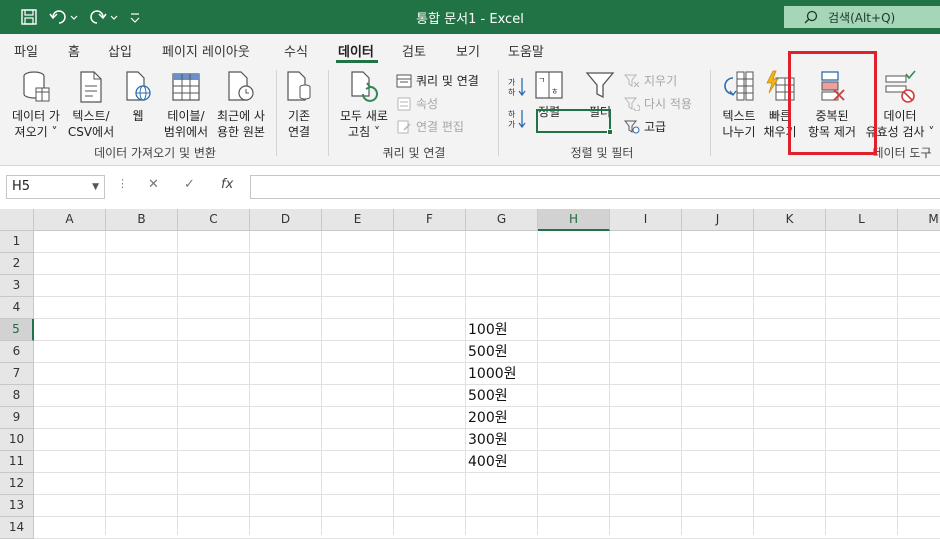 The image size is (940, 539). What do you see at coordinates (488, 330) in the screenshot?
I see `cell-g5: 100원` at bounding box center [488, 330].